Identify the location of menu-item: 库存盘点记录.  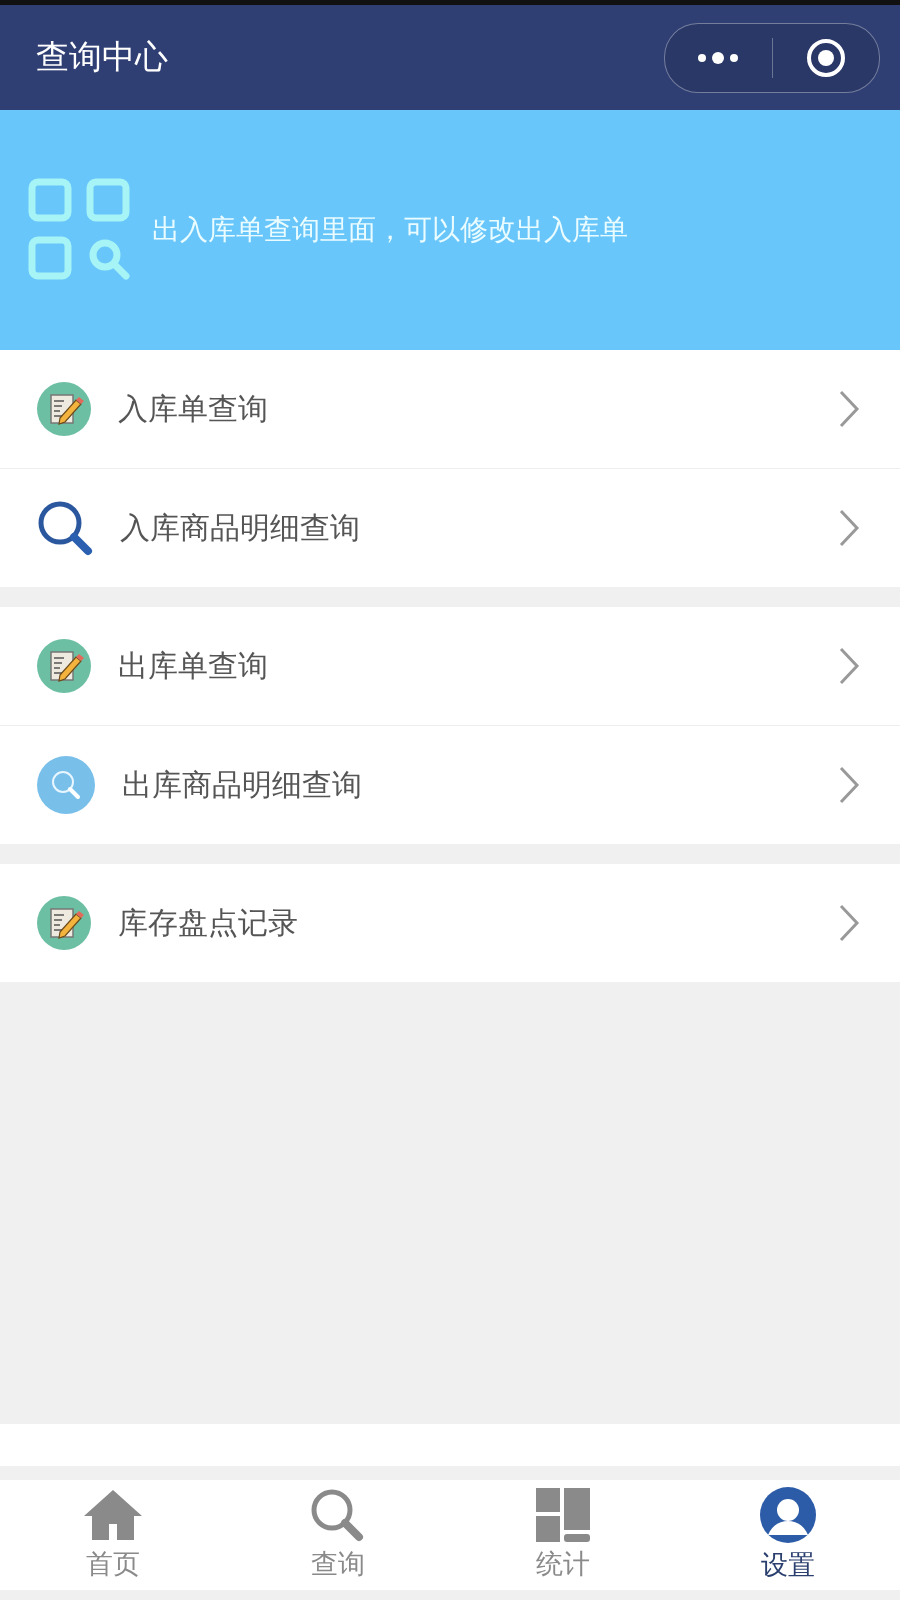
(450, 923).